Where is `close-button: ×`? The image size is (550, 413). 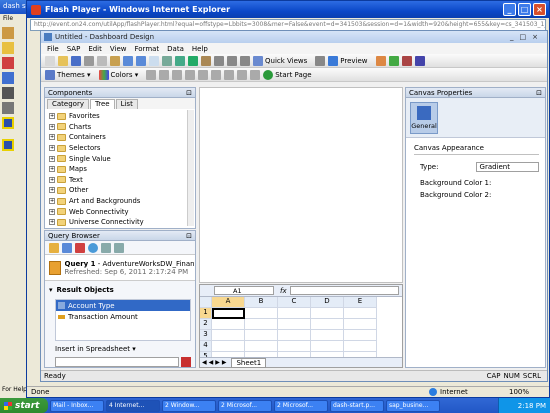 close-button: × is located at coordinates (539, 9).